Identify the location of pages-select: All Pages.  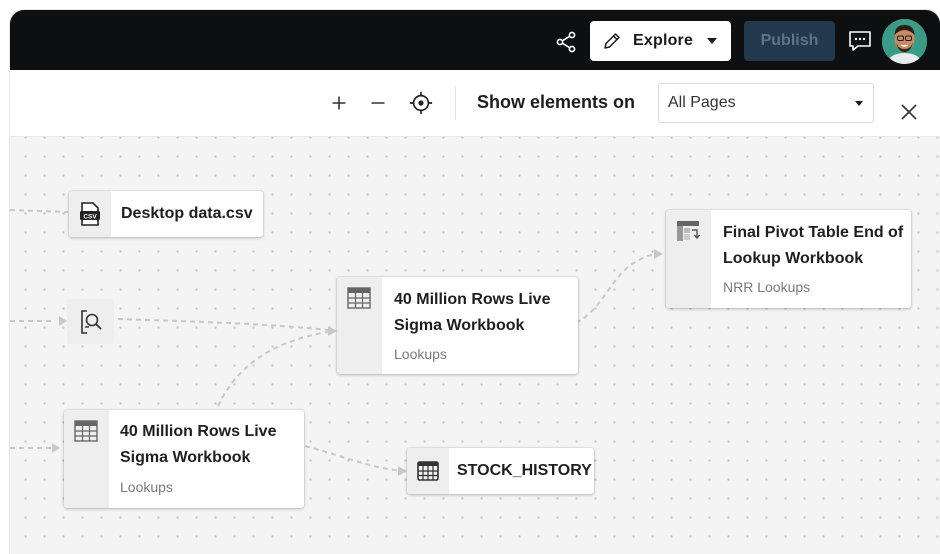
(766, 103).